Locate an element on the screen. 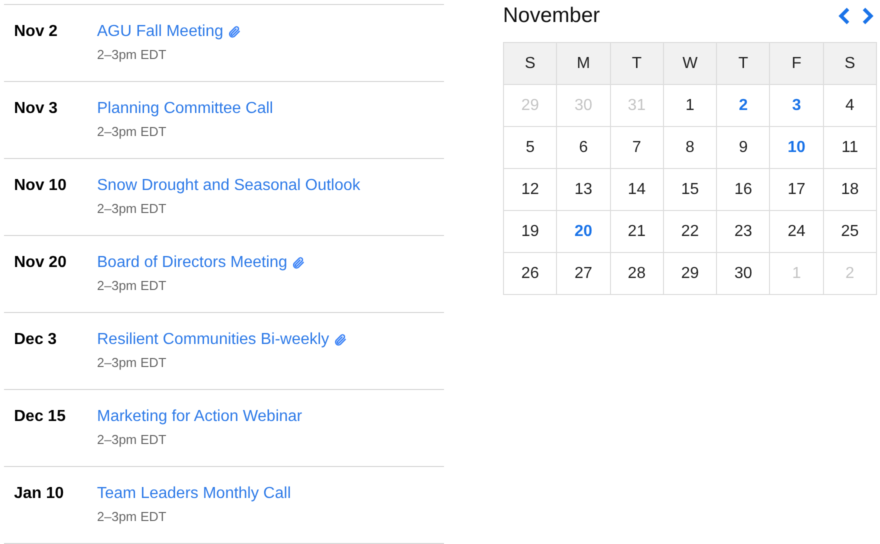 Image resolution: width=880 pixels, height=544 pixels. event-date: Jan 10 is located at coordinates (39, 494).